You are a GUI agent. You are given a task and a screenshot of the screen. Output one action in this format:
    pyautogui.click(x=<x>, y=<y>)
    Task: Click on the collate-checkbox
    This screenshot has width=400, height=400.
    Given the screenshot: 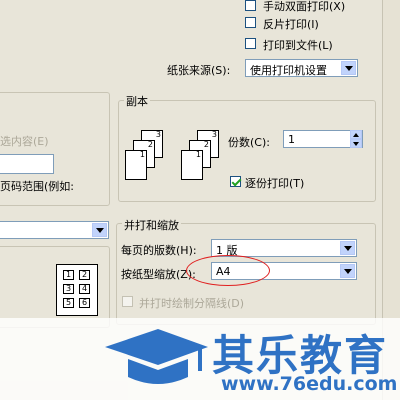 What is the action you would take?
    pyautogui.click(x=235, y=181)
    